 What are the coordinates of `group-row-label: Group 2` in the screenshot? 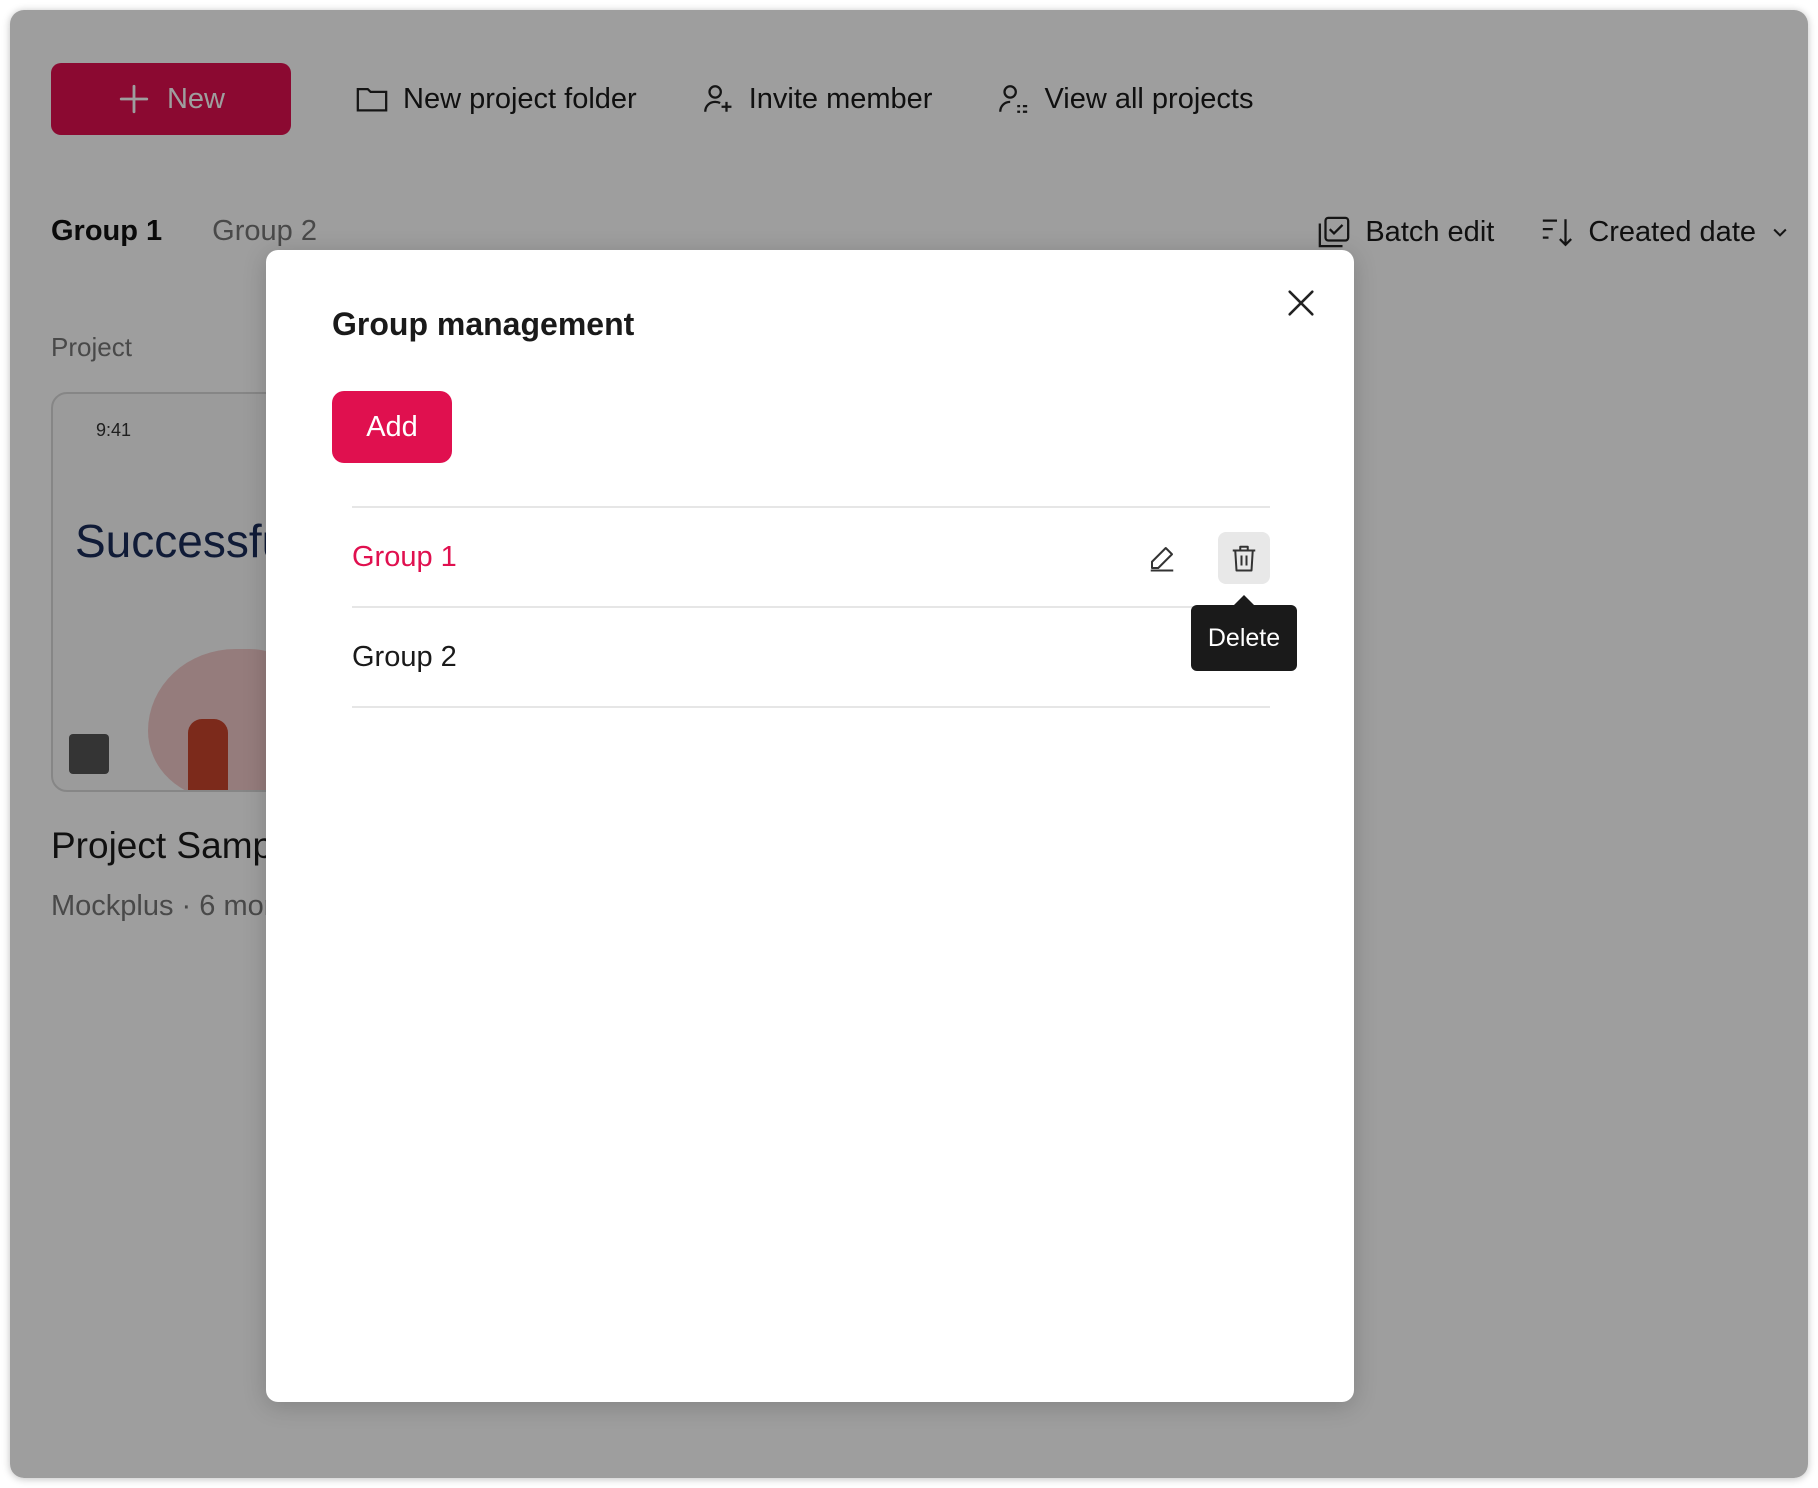 It's located at (404, 656).